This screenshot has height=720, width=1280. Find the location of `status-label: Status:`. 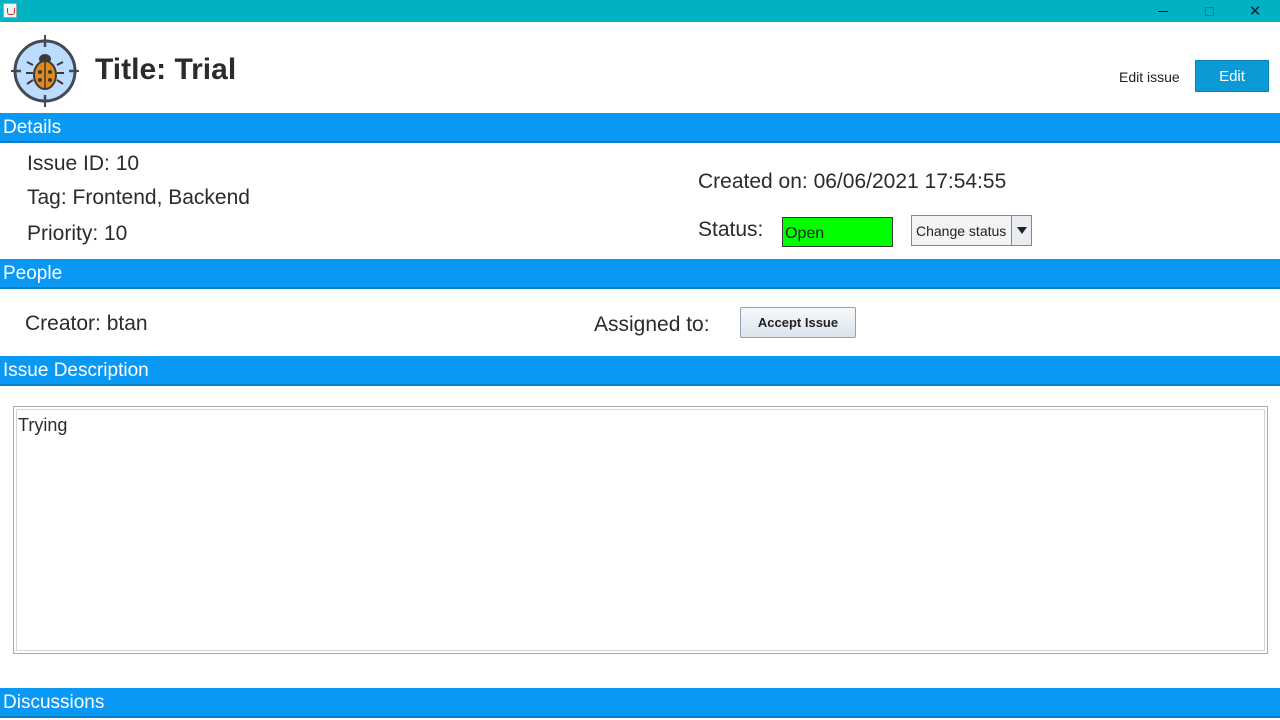

status-label: Status: is located at coordinates (731, 229).